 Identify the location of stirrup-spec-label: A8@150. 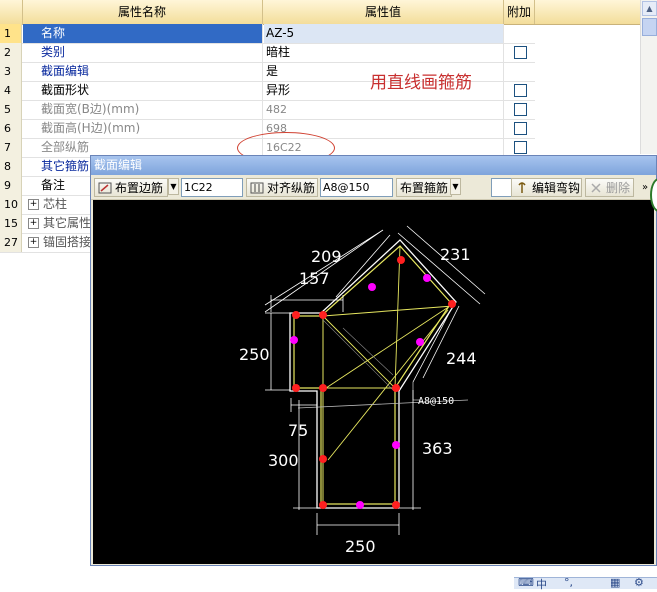
(436, 401).